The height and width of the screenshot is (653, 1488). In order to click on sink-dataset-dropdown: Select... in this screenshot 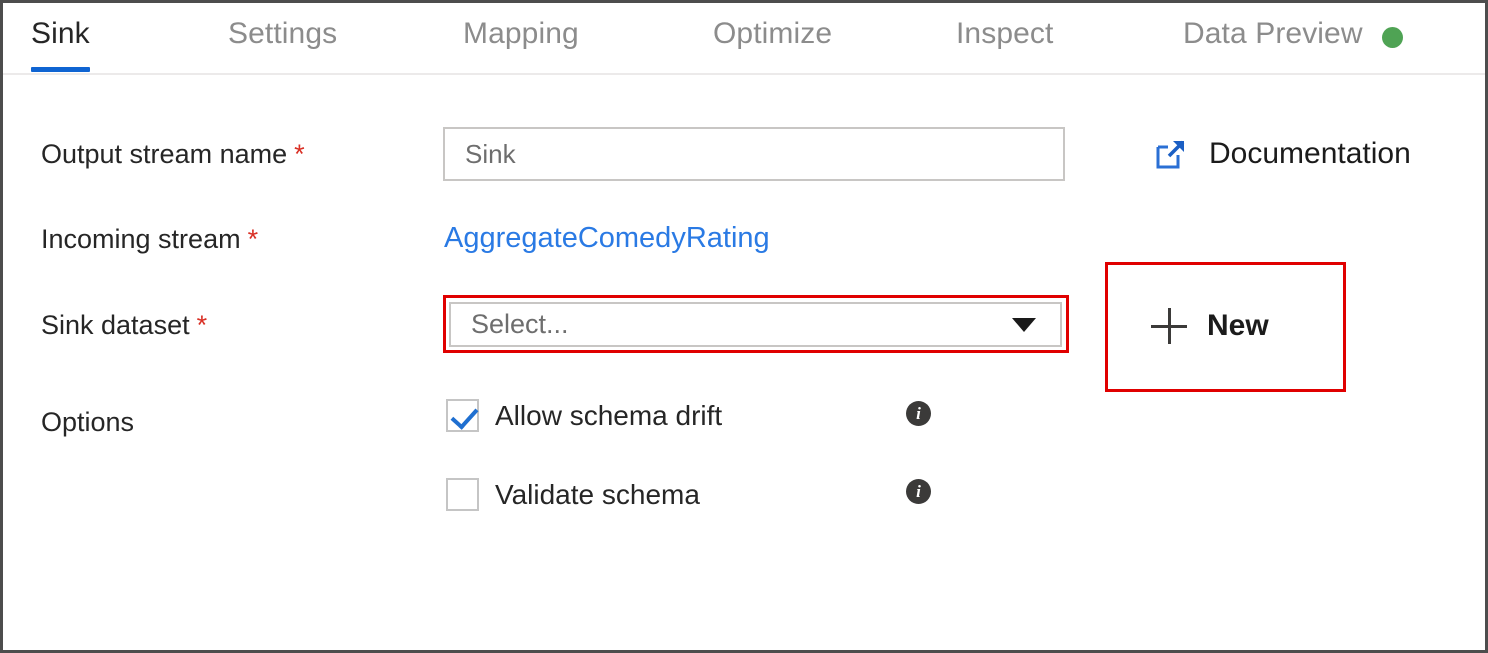, I will do `click(755, 324)`.